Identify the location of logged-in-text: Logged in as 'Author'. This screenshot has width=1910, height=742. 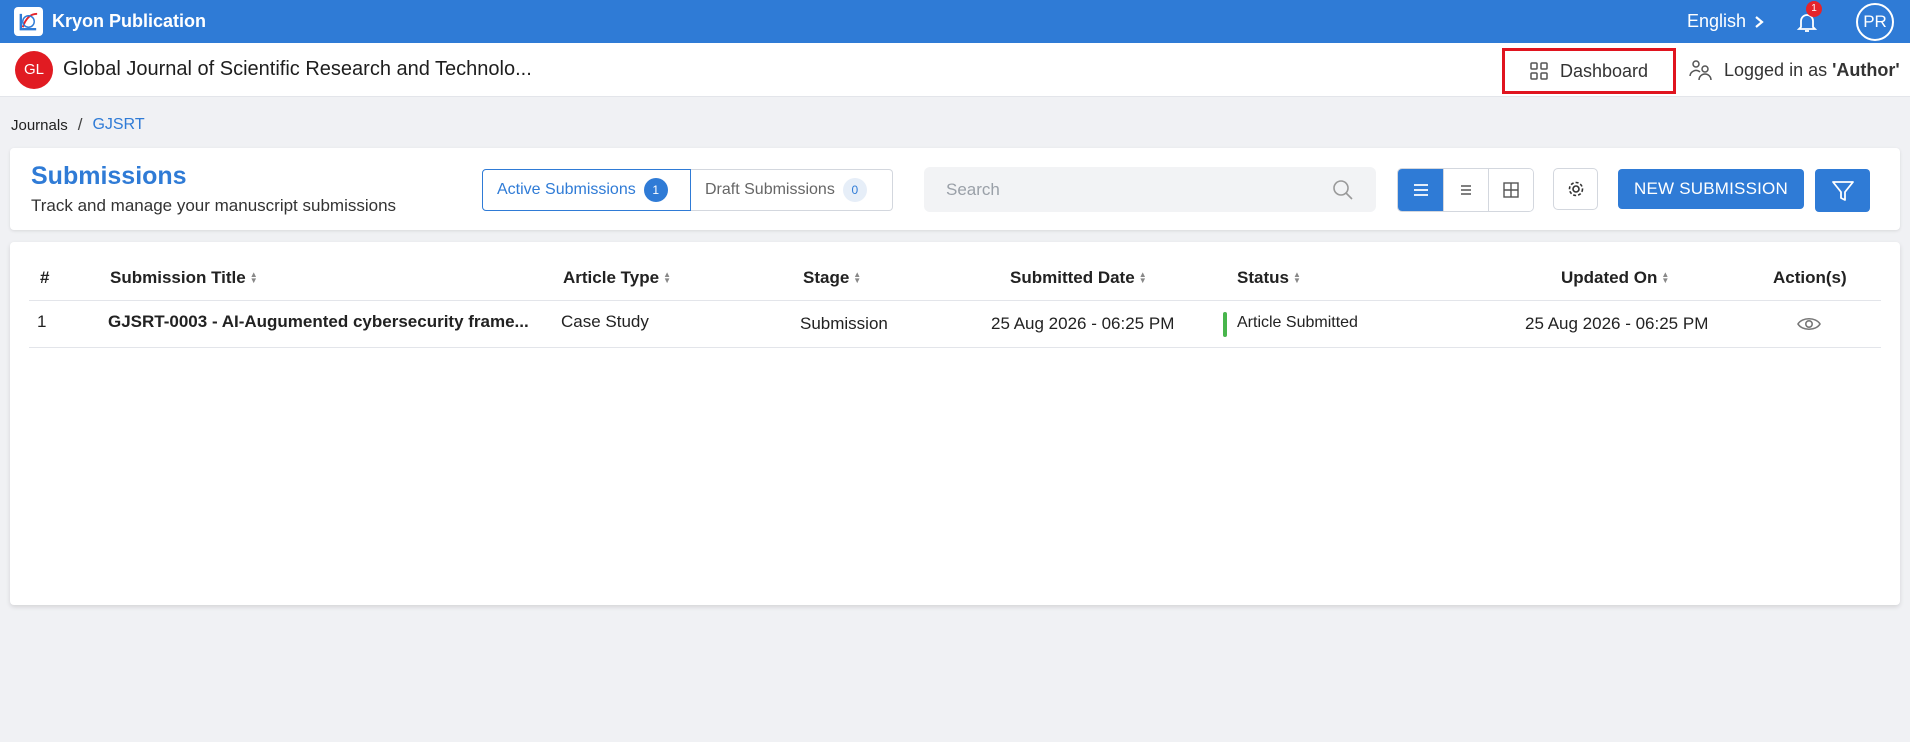
(1812, 69).